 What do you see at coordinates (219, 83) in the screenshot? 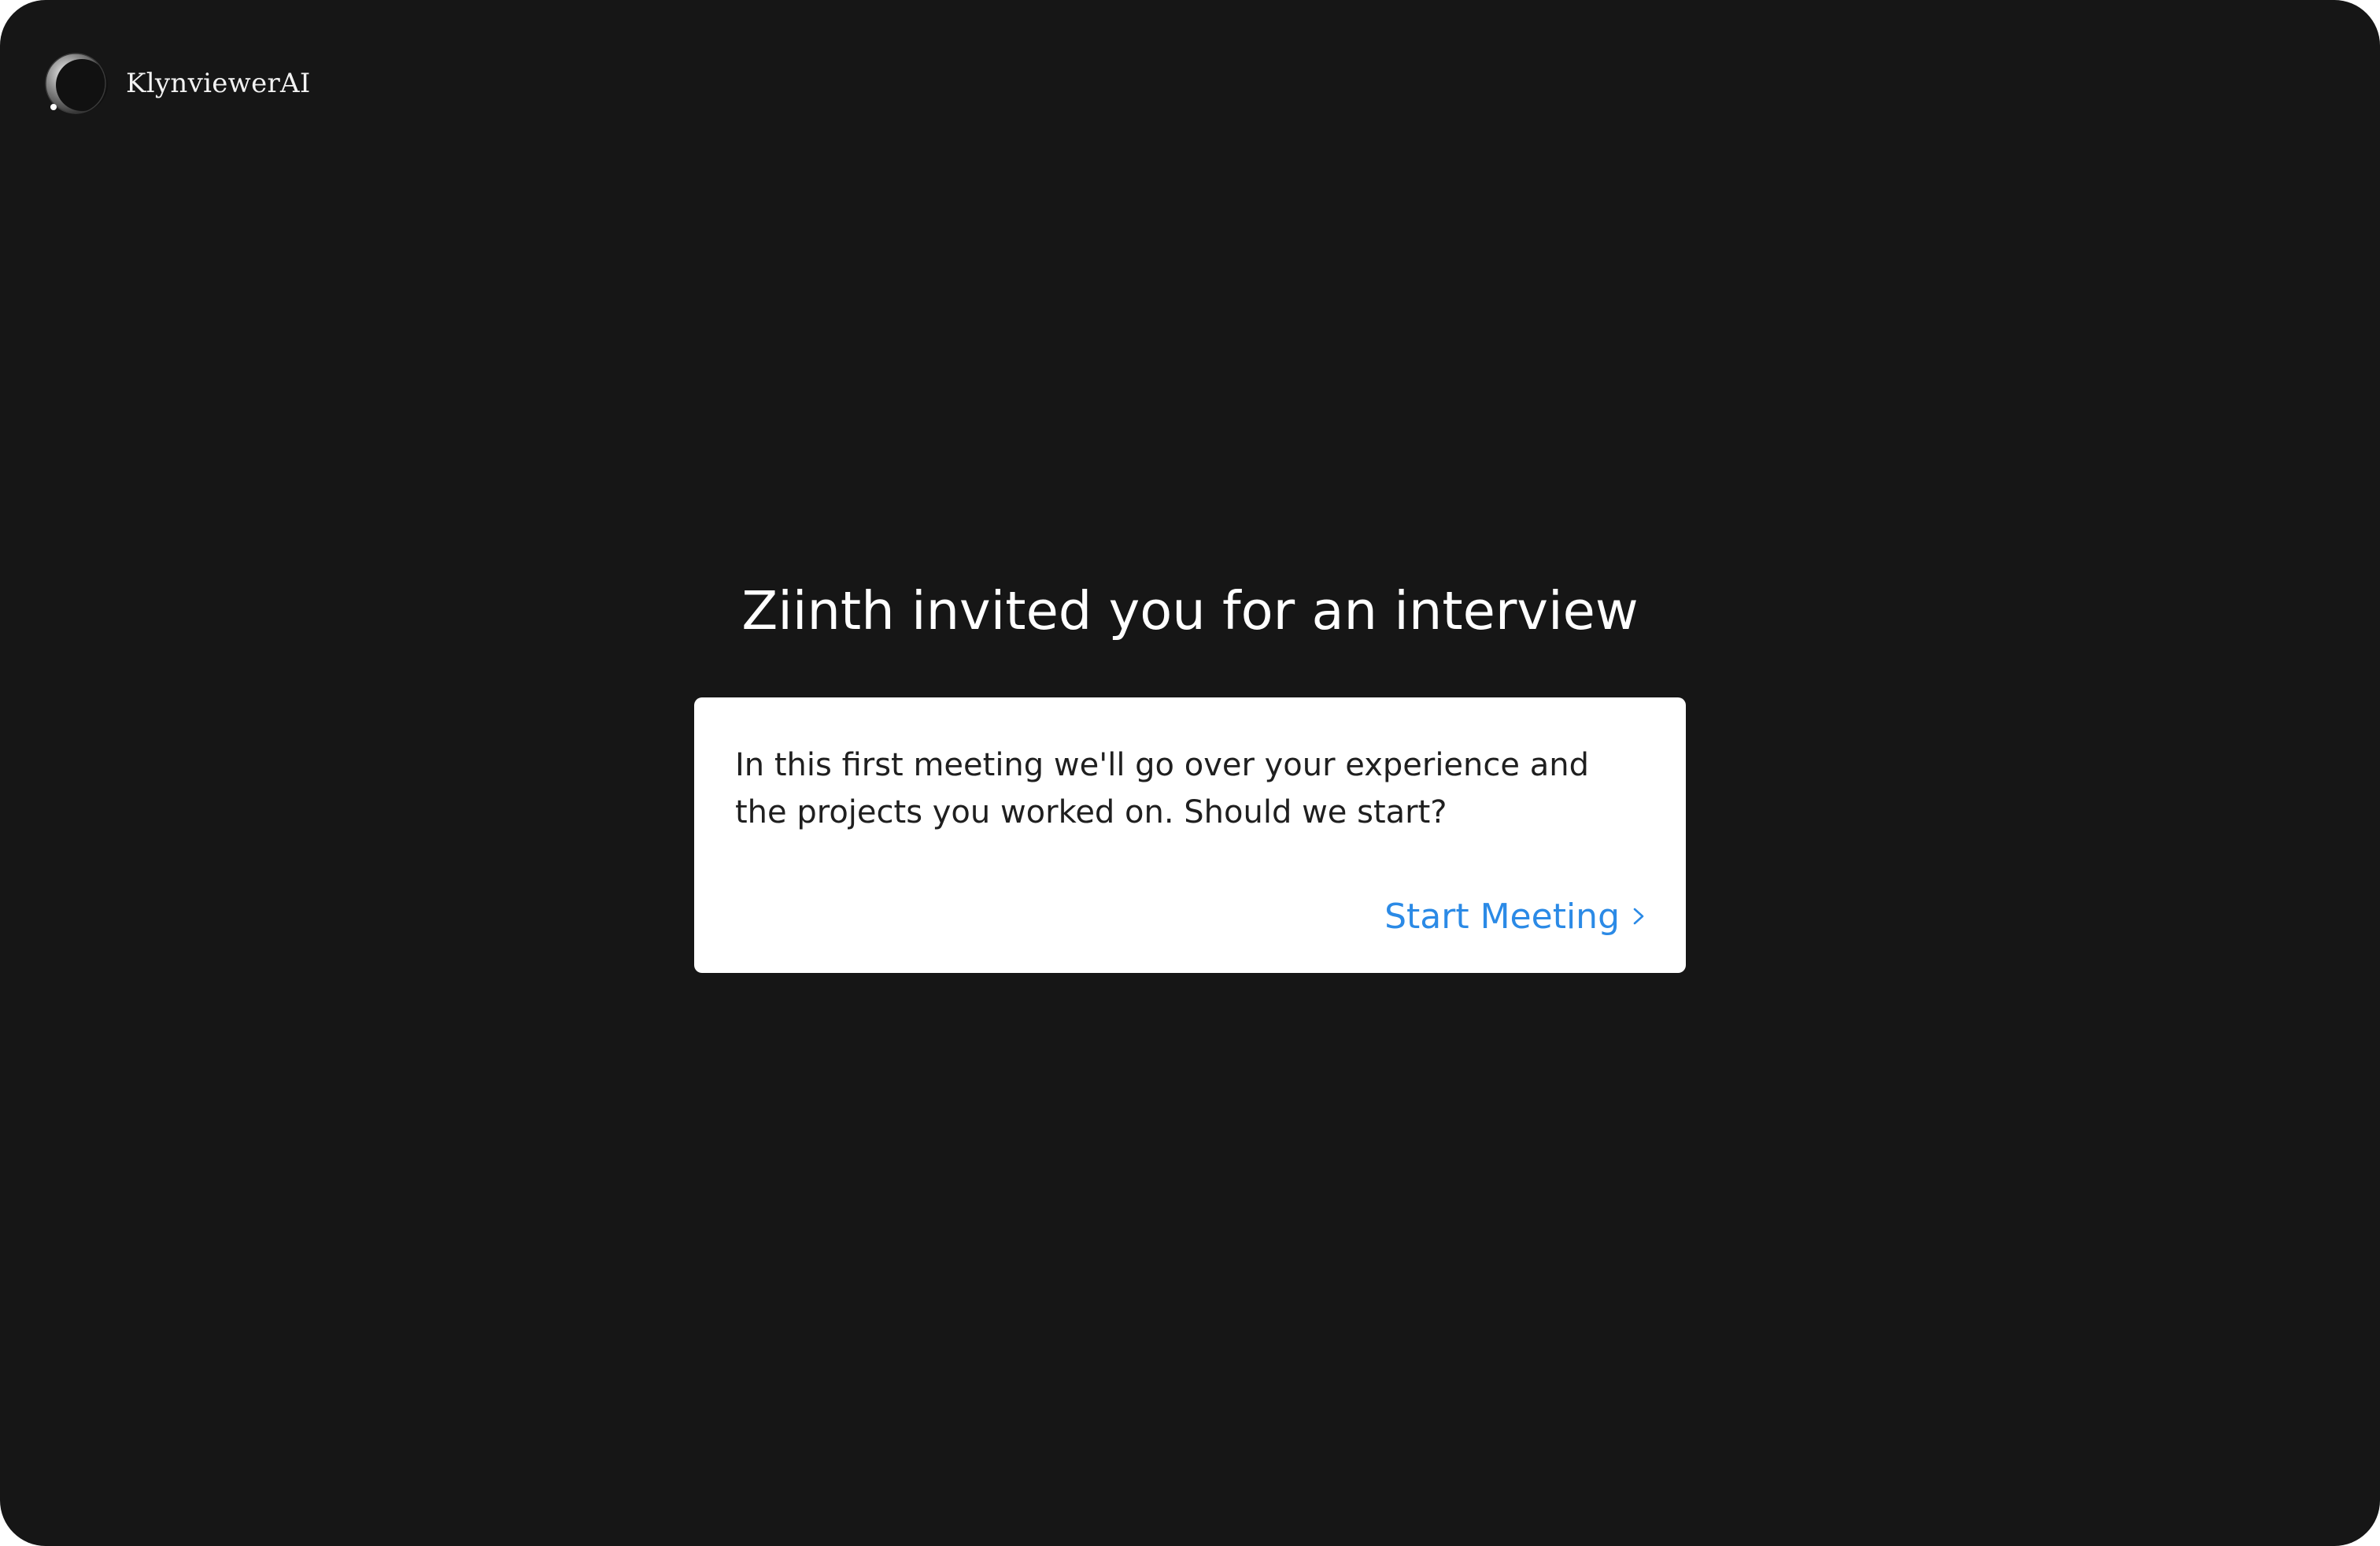
I see `brand-name: KlynviewerAI` at bounding box center [219, 83].